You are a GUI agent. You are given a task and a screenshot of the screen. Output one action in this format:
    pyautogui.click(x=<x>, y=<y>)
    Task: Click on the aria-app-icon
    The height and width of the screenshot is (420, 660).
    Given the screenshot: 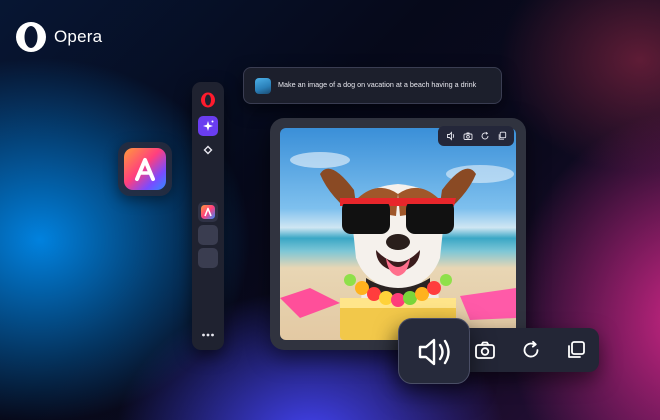 What is the action you would take?
    pyautogui.click(x=145, y=169)
    